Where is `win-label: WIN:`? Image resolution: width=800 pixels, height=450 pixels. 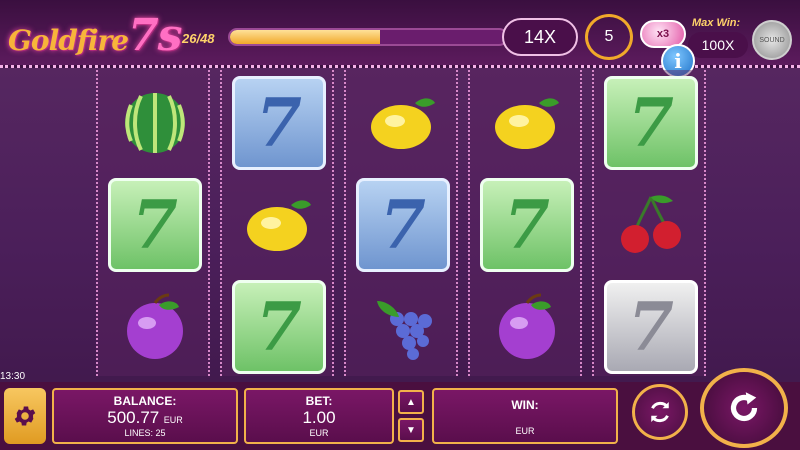
win-label: WIN: is located at coordinates (525, 405).